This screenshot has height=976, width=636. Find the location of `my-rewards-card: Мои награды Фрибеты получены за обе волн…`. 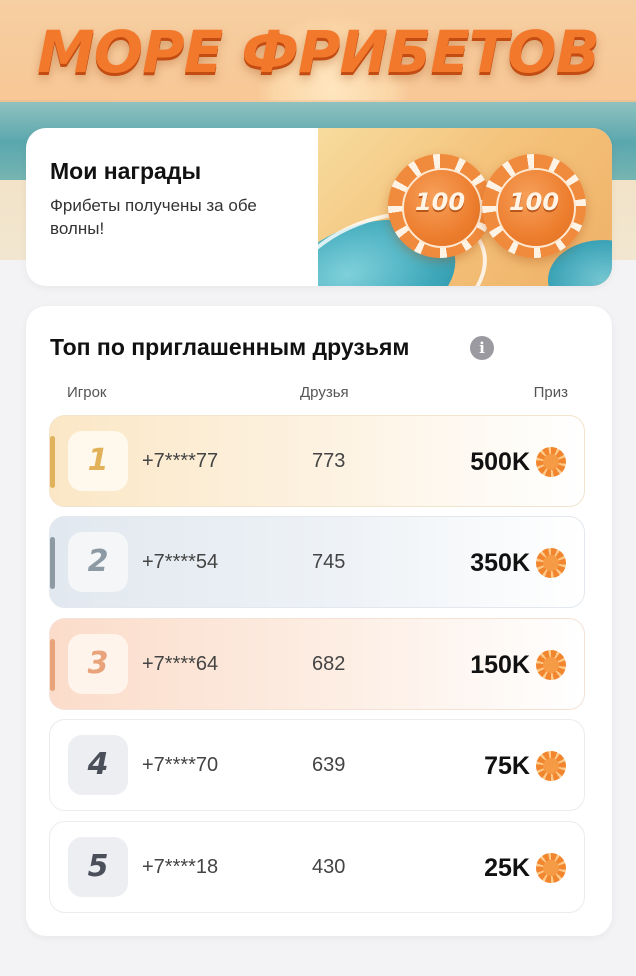

my-rewards-card: Мои награды Фрибеты получены за обе волн… is located at coordinates (319, 207).